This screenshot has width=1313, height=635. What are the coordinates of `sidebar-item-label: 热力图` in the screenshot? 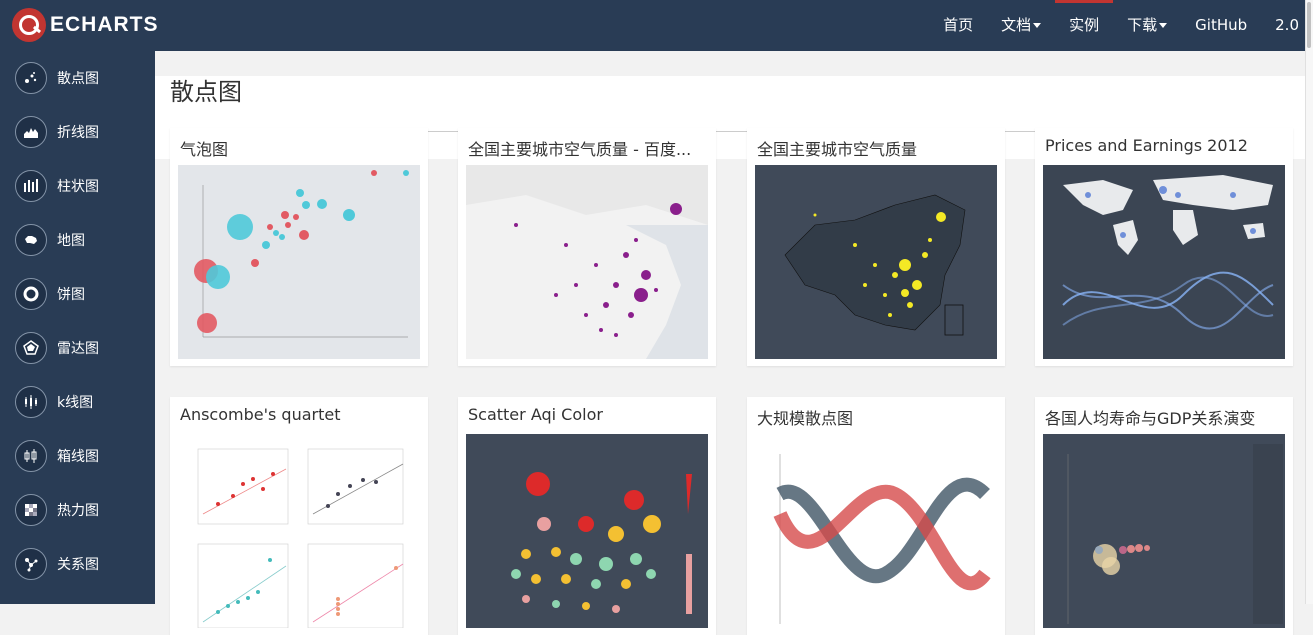 It's located at (78, 511).